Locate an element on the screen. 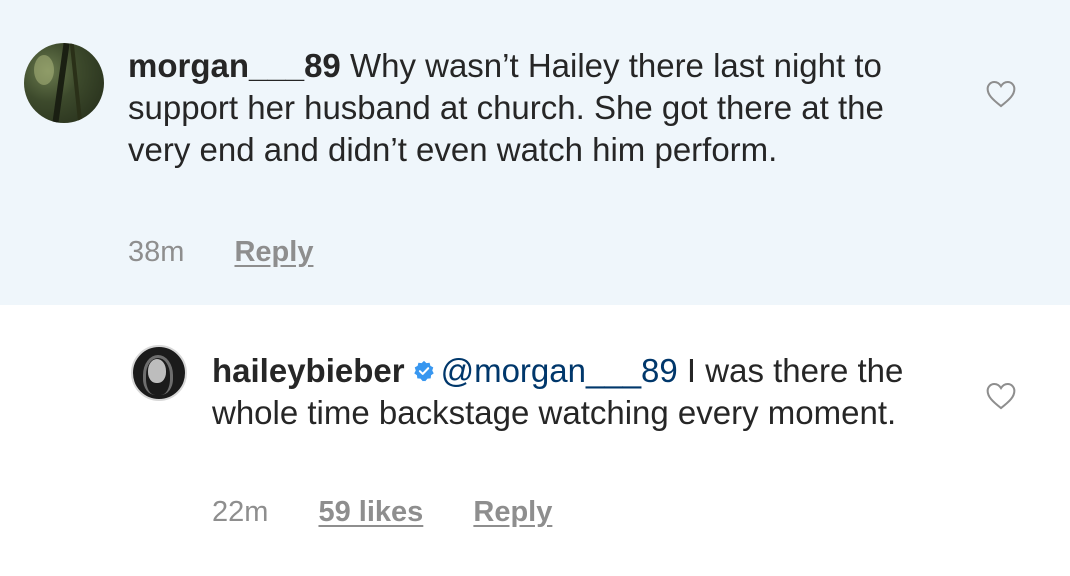 The width and height of the screenshot is (1070, 576). mention-link: @morgan___89 is located at coordinates (559, 370).